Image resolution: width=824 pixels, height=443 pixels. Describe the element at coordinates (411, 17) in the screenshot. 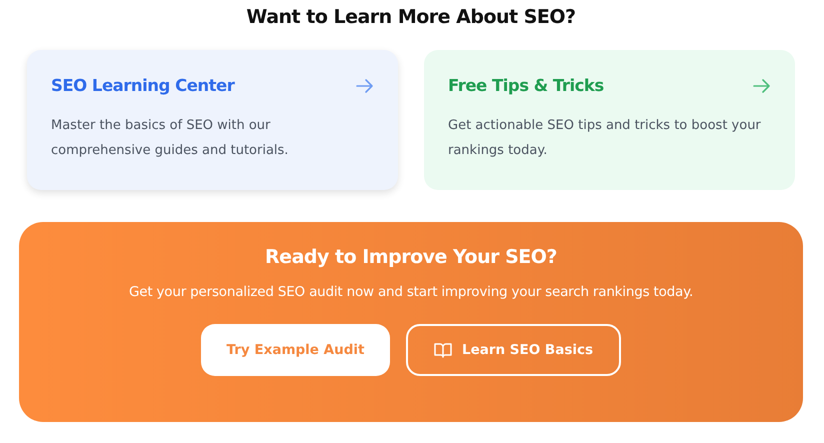

I see `section-heading: Want to Learn More About SEO?` at that location.